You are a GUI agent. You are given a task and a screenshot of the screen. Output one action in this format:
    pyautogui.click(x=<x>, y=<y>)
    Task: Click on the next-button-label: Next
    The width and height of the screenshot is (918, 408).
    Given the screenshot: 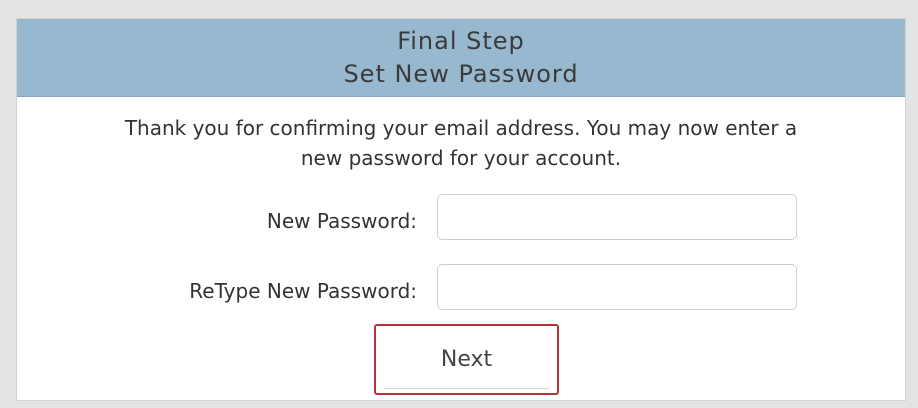 What is the action you would take?
    pyautogui.click(x=466, y=359)
    